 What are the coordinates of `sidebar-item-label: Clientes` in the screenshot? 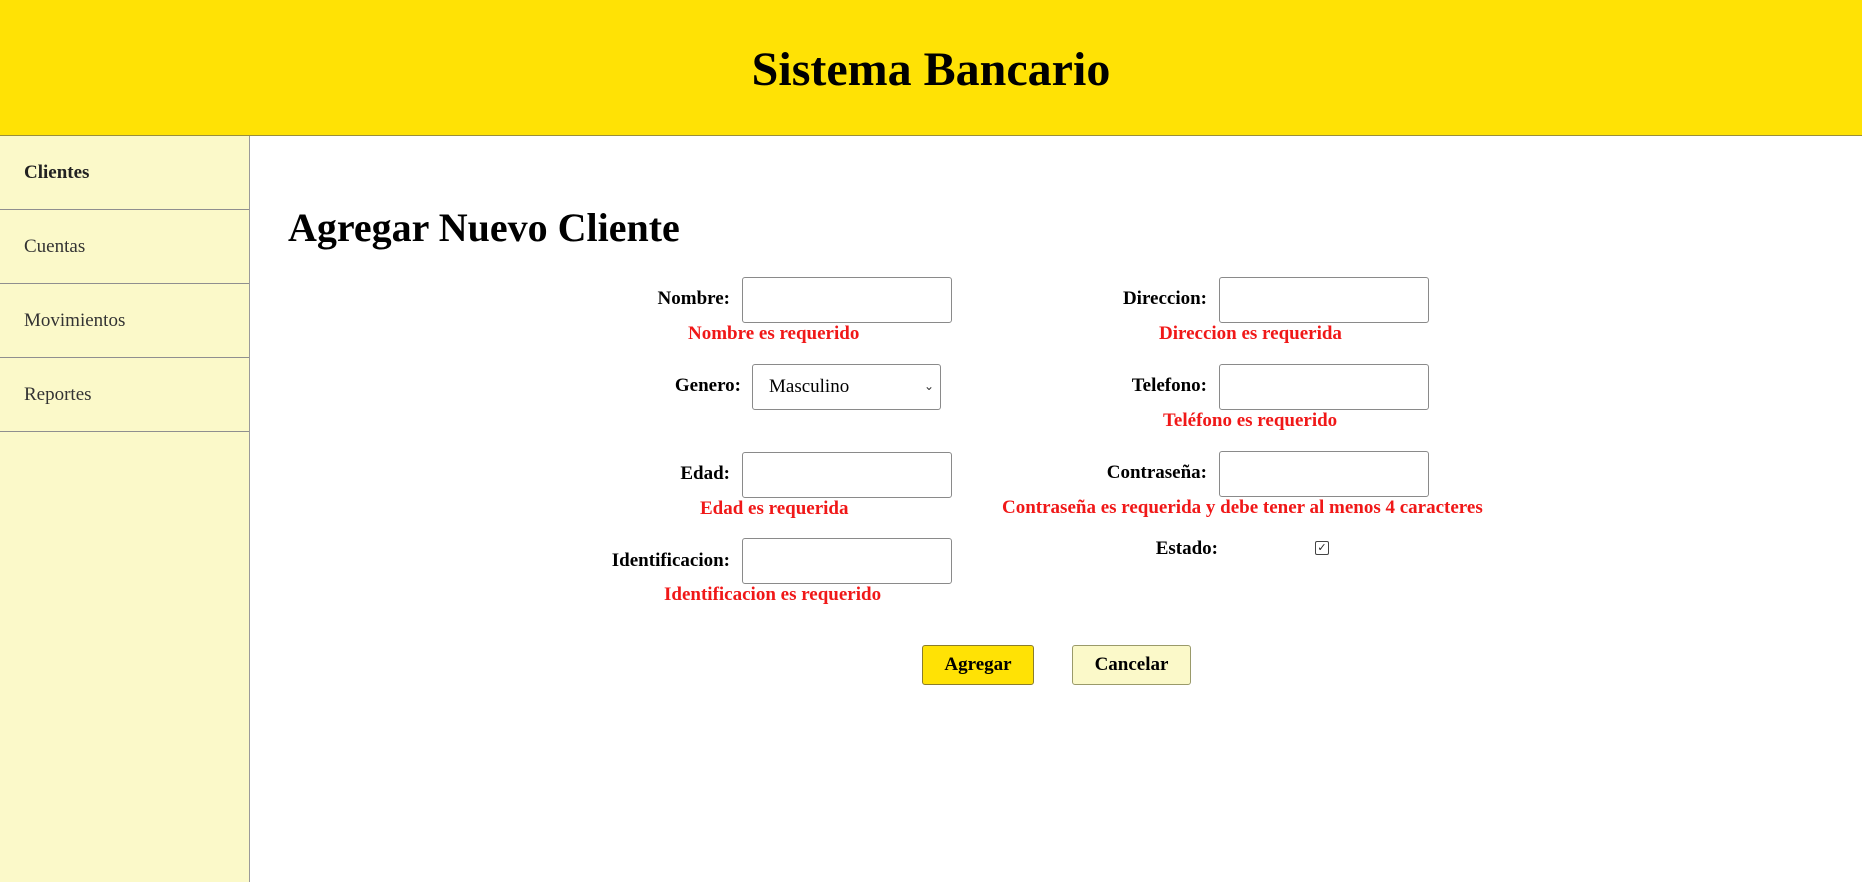 It's located at (57, 172).